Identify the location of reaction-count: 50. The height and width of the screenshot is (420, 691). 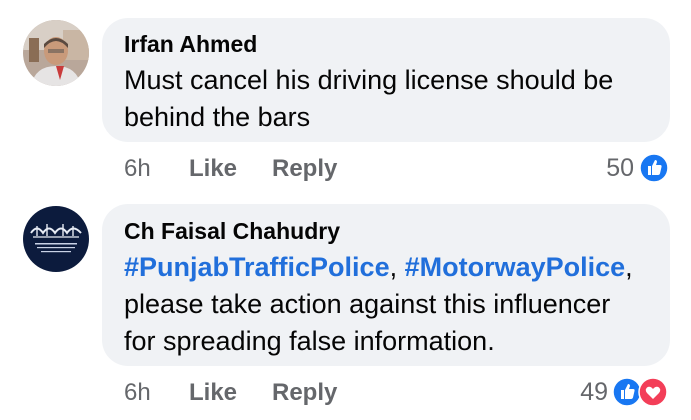
(612, 168).